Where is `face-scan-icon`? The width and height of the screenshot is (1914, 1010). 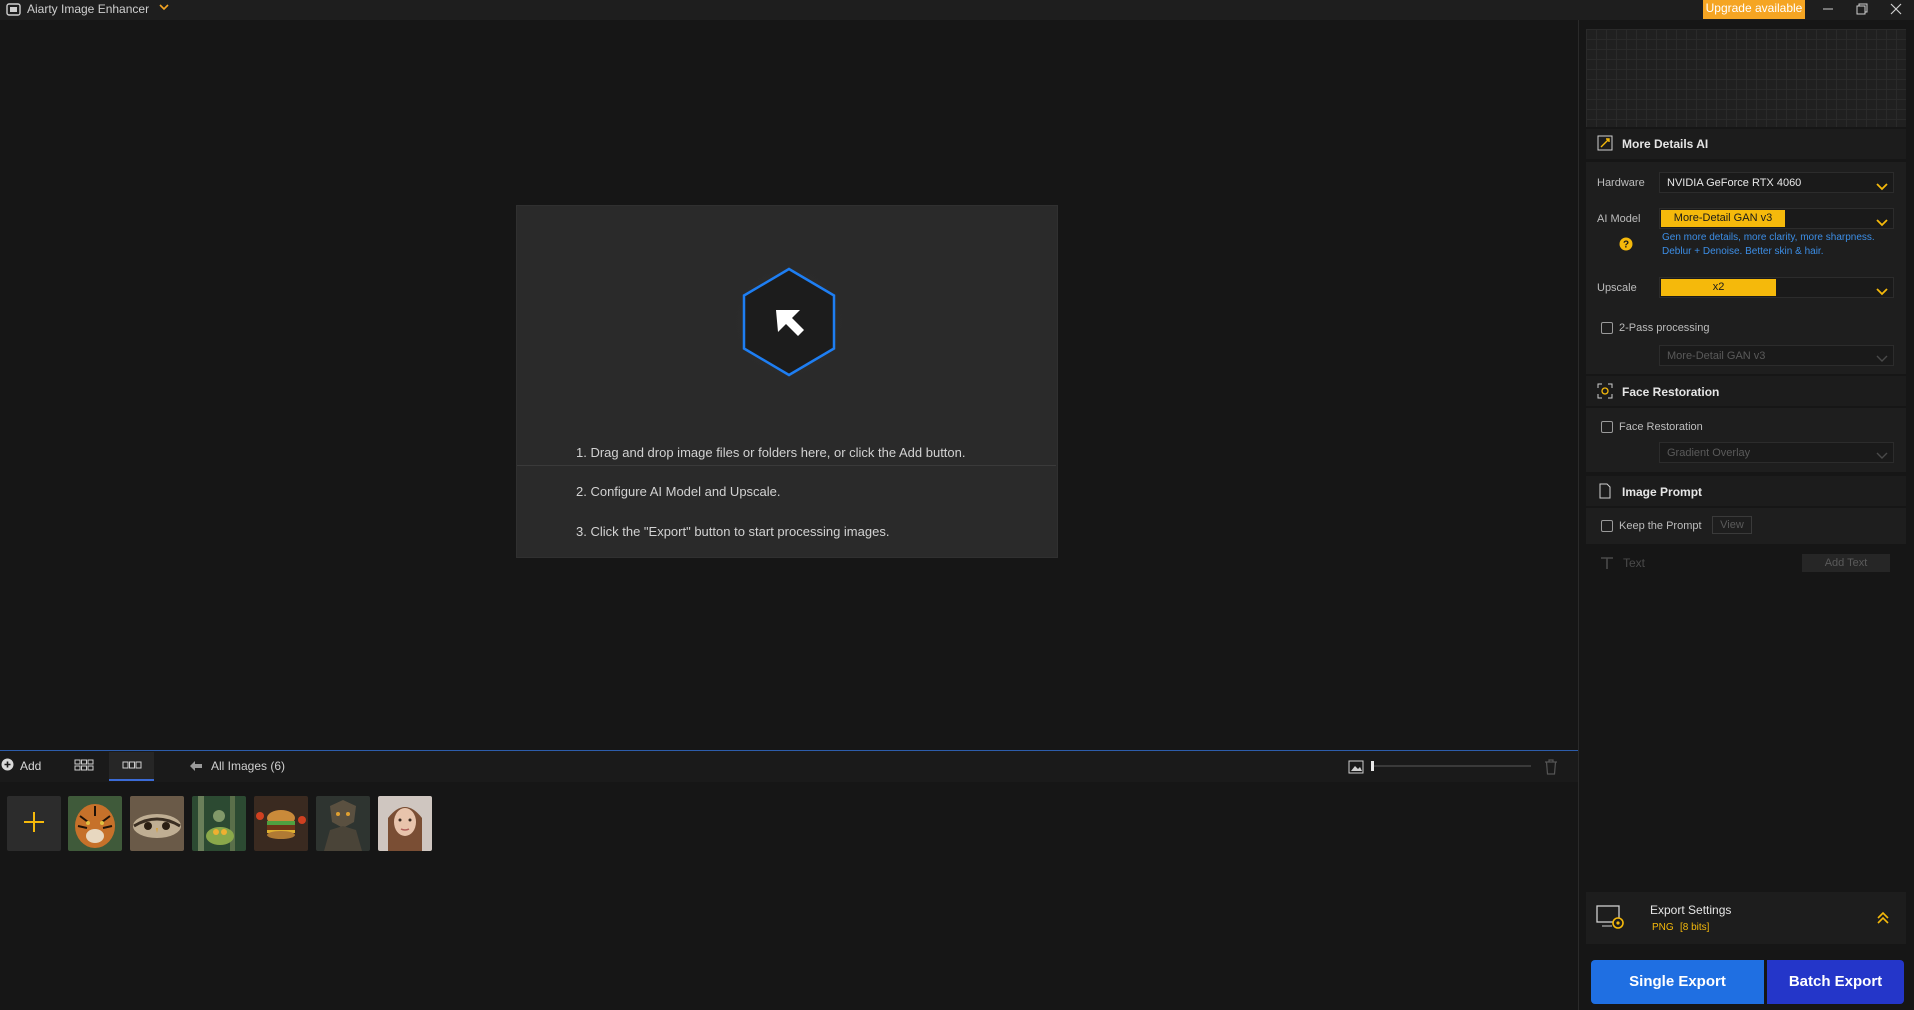
face-scan-icon is located at coordinates (1605, 391).